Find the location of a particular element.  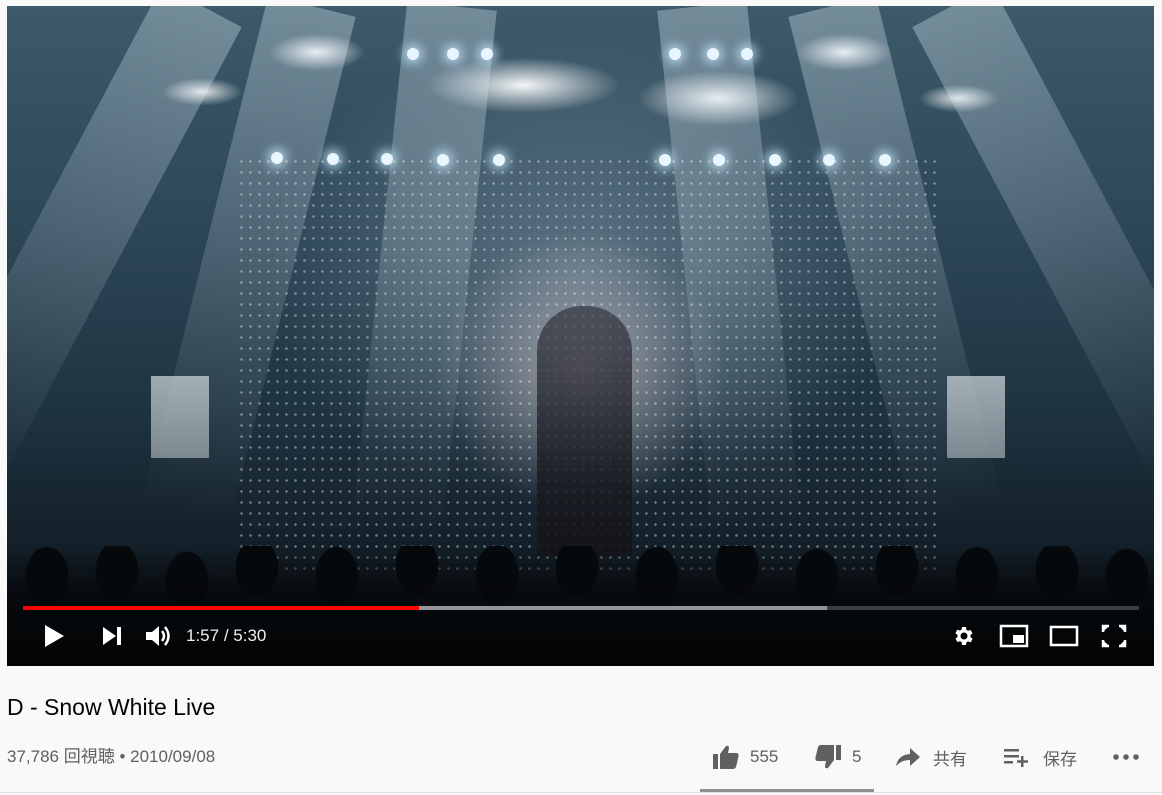

thumbs-up-icon is located at coordinates (726, 757).